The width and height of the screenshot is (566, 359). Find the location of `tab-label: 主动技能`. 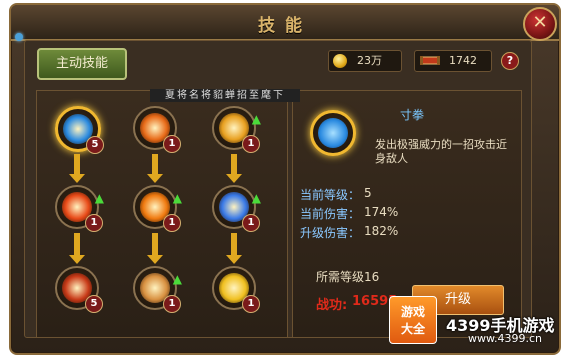

tab-label: 主动技能 is located at coordinates (81, 63).